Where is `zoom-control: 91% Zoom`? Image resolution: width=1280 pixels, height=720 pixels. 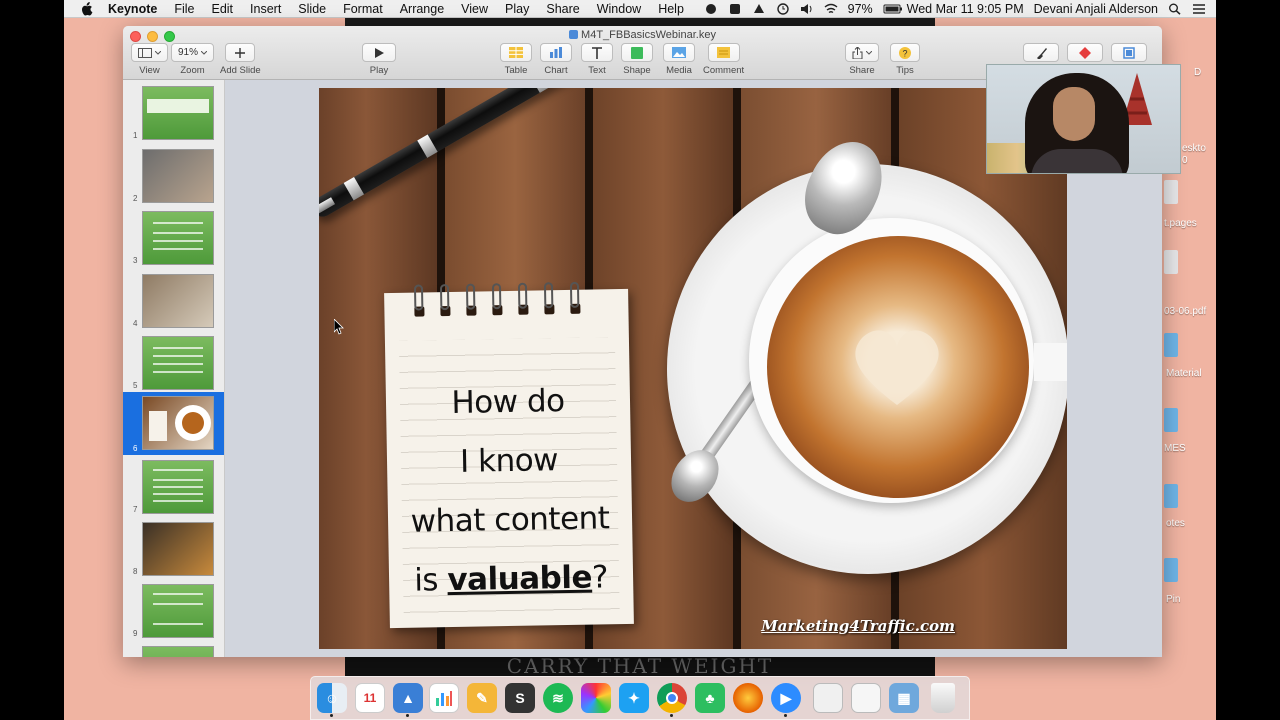 zoom-control: 91% Zoom is located at coordinates (193, 59).